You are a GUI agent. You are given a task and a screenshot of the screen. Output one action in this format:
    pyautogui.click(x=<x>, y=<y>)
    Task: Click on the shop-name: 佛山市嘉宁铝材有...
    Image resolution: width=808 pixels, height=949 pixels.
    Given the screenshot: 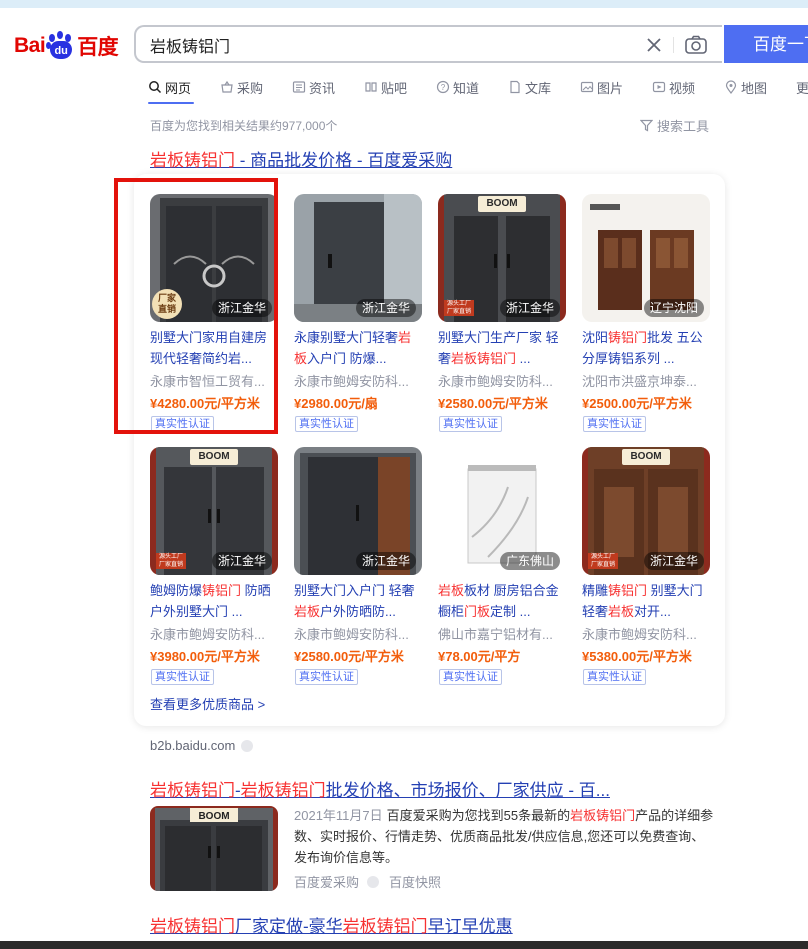 What is the action you would take?
    pyautogui.click(x=502, y=633)
    